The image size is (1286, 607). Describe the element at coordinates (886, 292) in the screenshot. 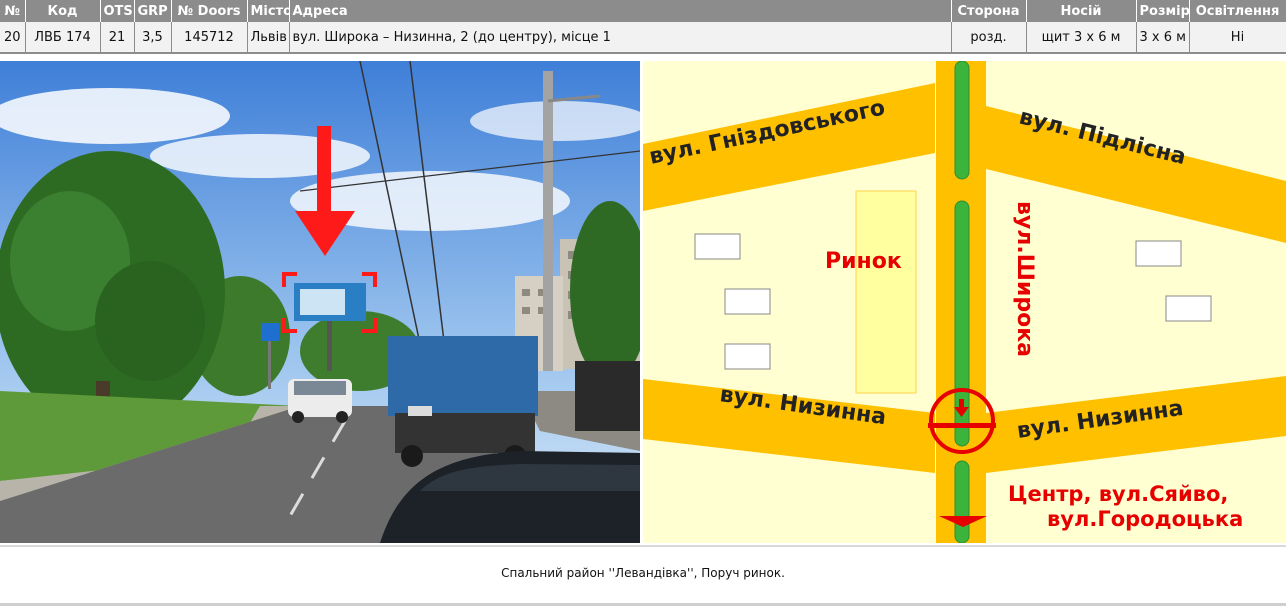

I see `market-area` at that location.